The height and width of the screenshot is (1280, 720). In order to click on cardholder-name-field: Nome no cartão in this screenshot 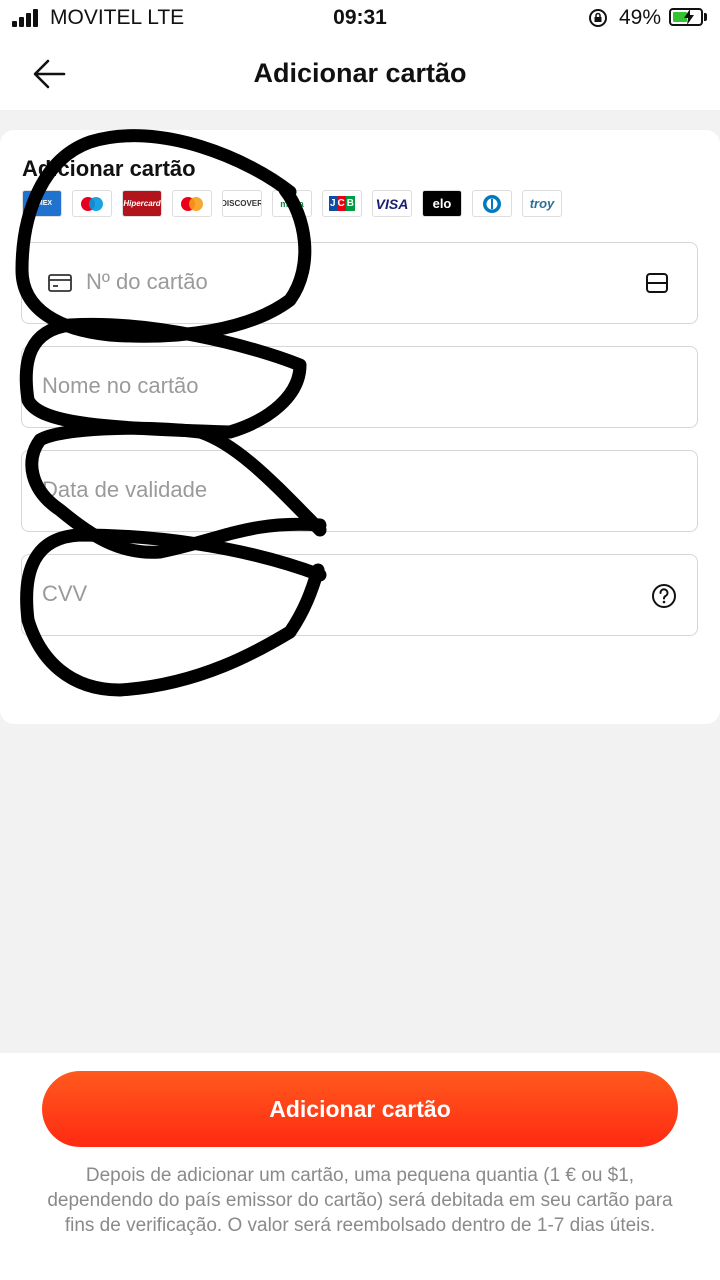, I will do `click(359, 387)`.